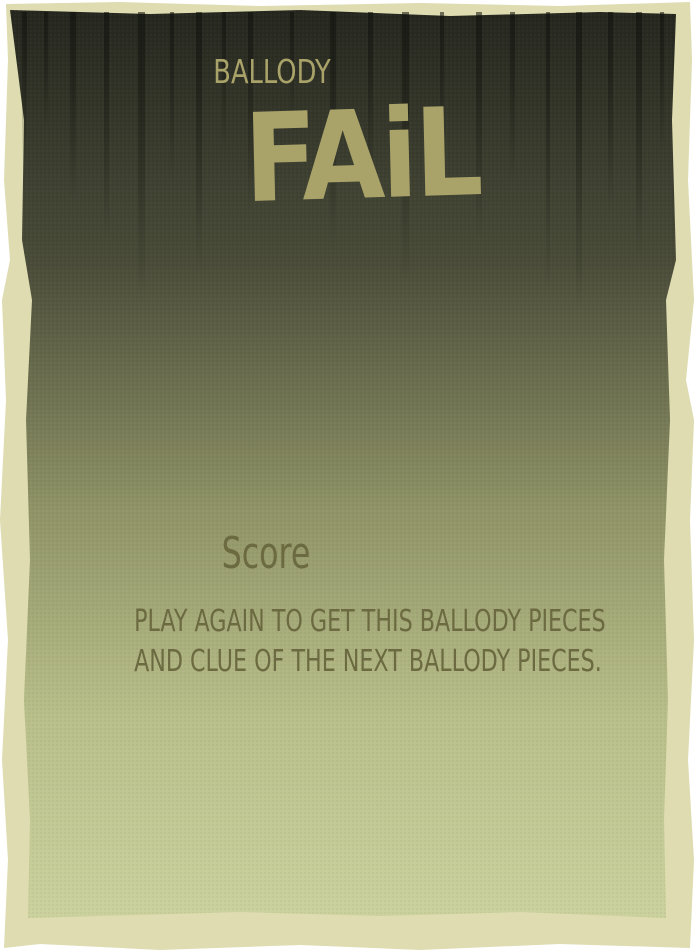 The height and width of the screenshot is (952, 696). Describe the element at coordinates (368, 661) in the screenshot. I see `message-line-2: AND CLUE OF THE NEXT BALLODY PIECES.` at that location.